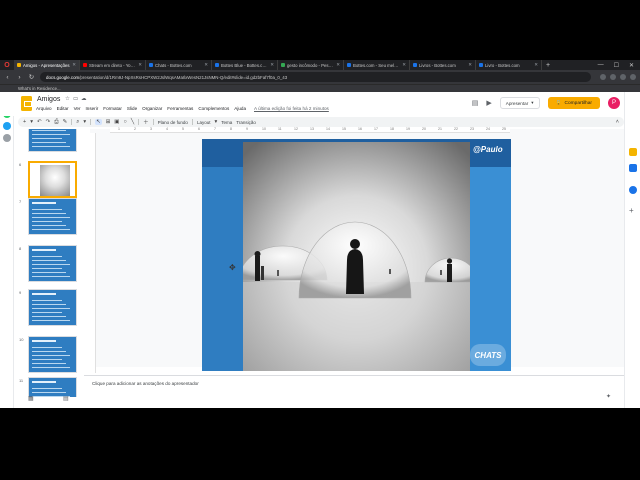 Image resolution: width=640 pixels, height=480 pixels. What do you see at coordinates (44, 108) in the screenshot?
I see `menu-item: Arquivo` at bounding box center [44, 108].